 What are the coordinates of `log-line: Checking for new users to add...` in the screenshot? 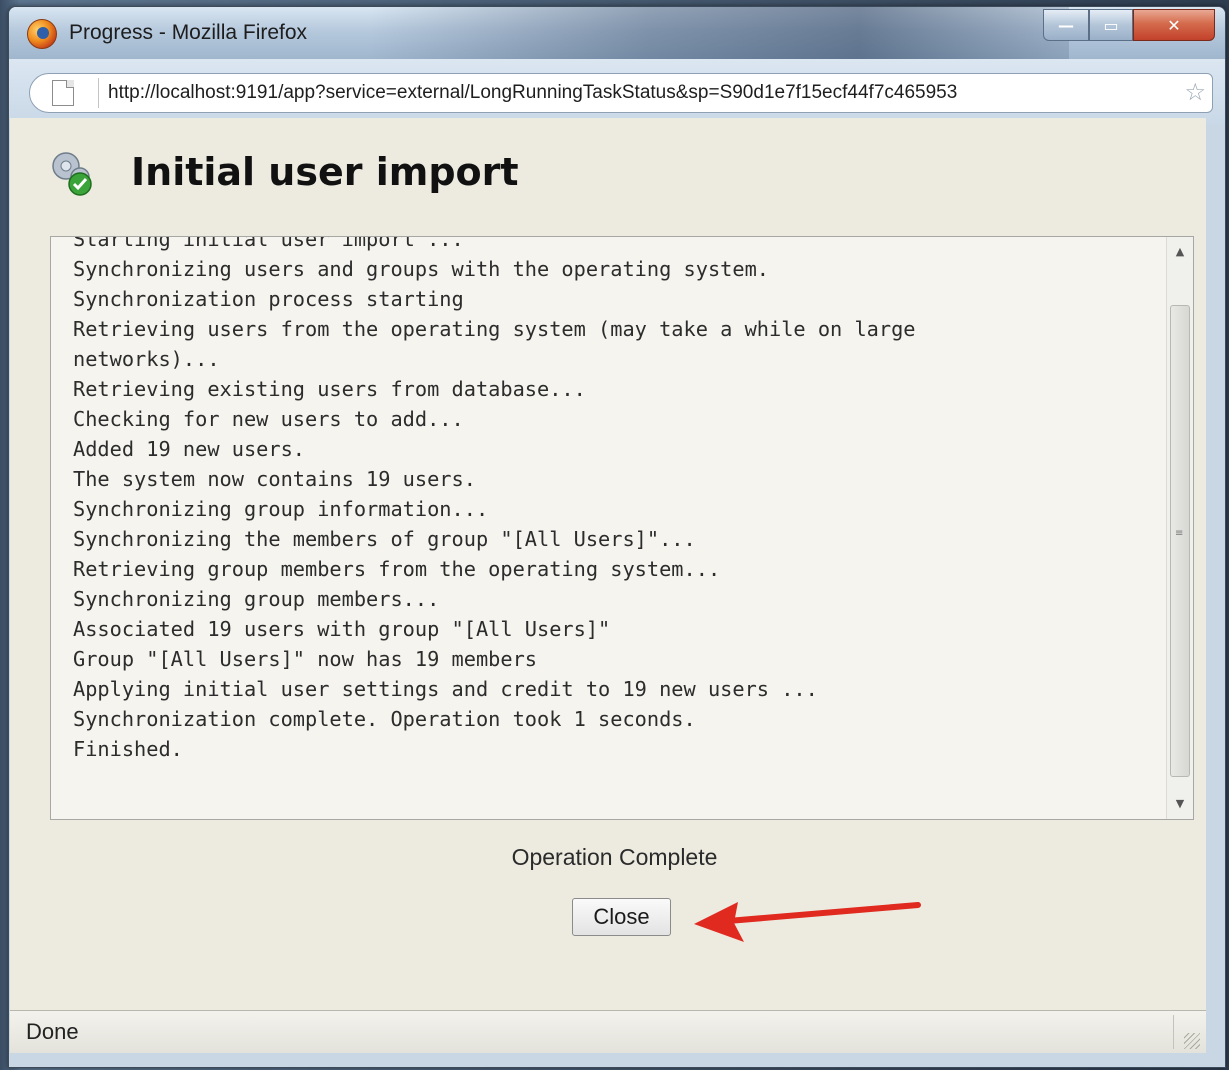 It's located at (268, 419).